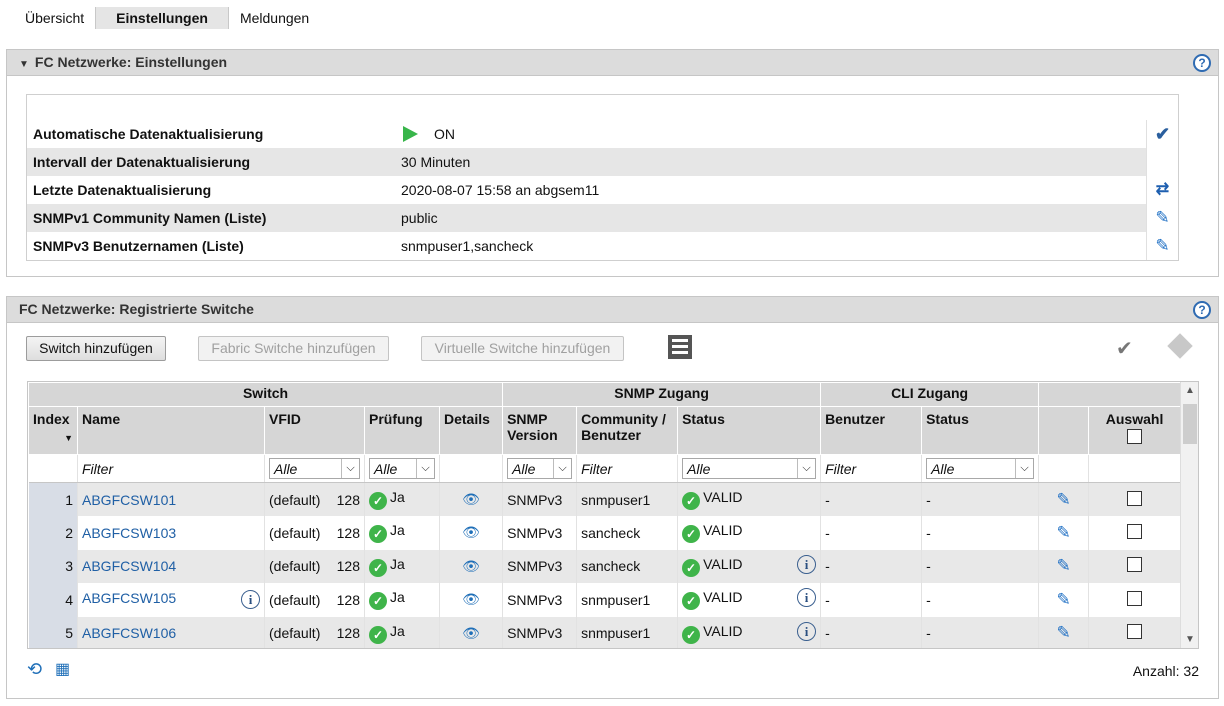 The height and width of the screenshot is (706, 1224). What do you see at coordinates (612, 63) in the screenshot?
I see `settings-panel-header: ▼ FC Netzwerke: Einstellungen ?` at bounding box center [612, 63].